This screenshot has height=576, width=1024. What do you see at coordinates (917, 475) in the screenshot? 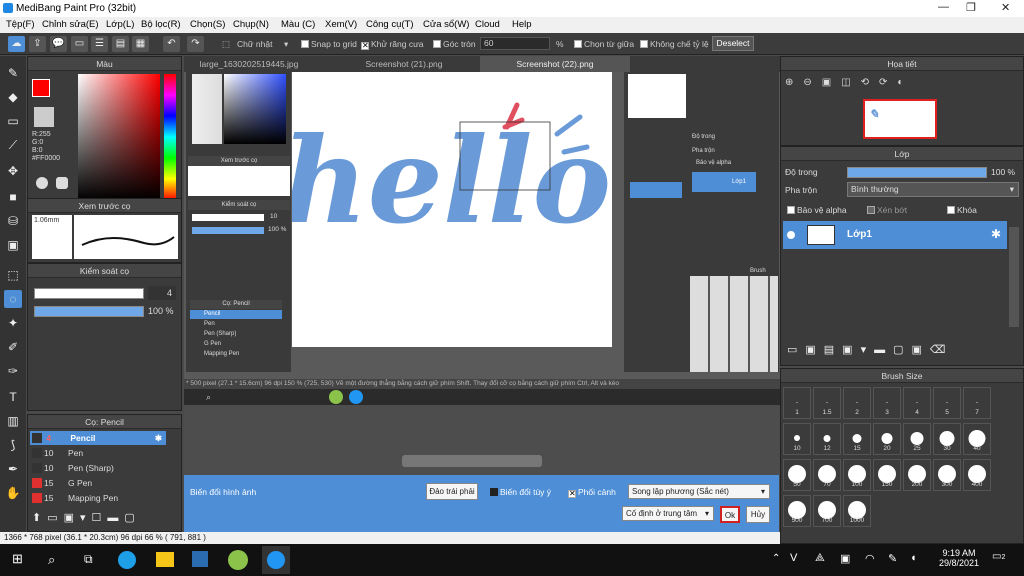
I see `brush-size-cell: 200` at bounding box center [917, 475].